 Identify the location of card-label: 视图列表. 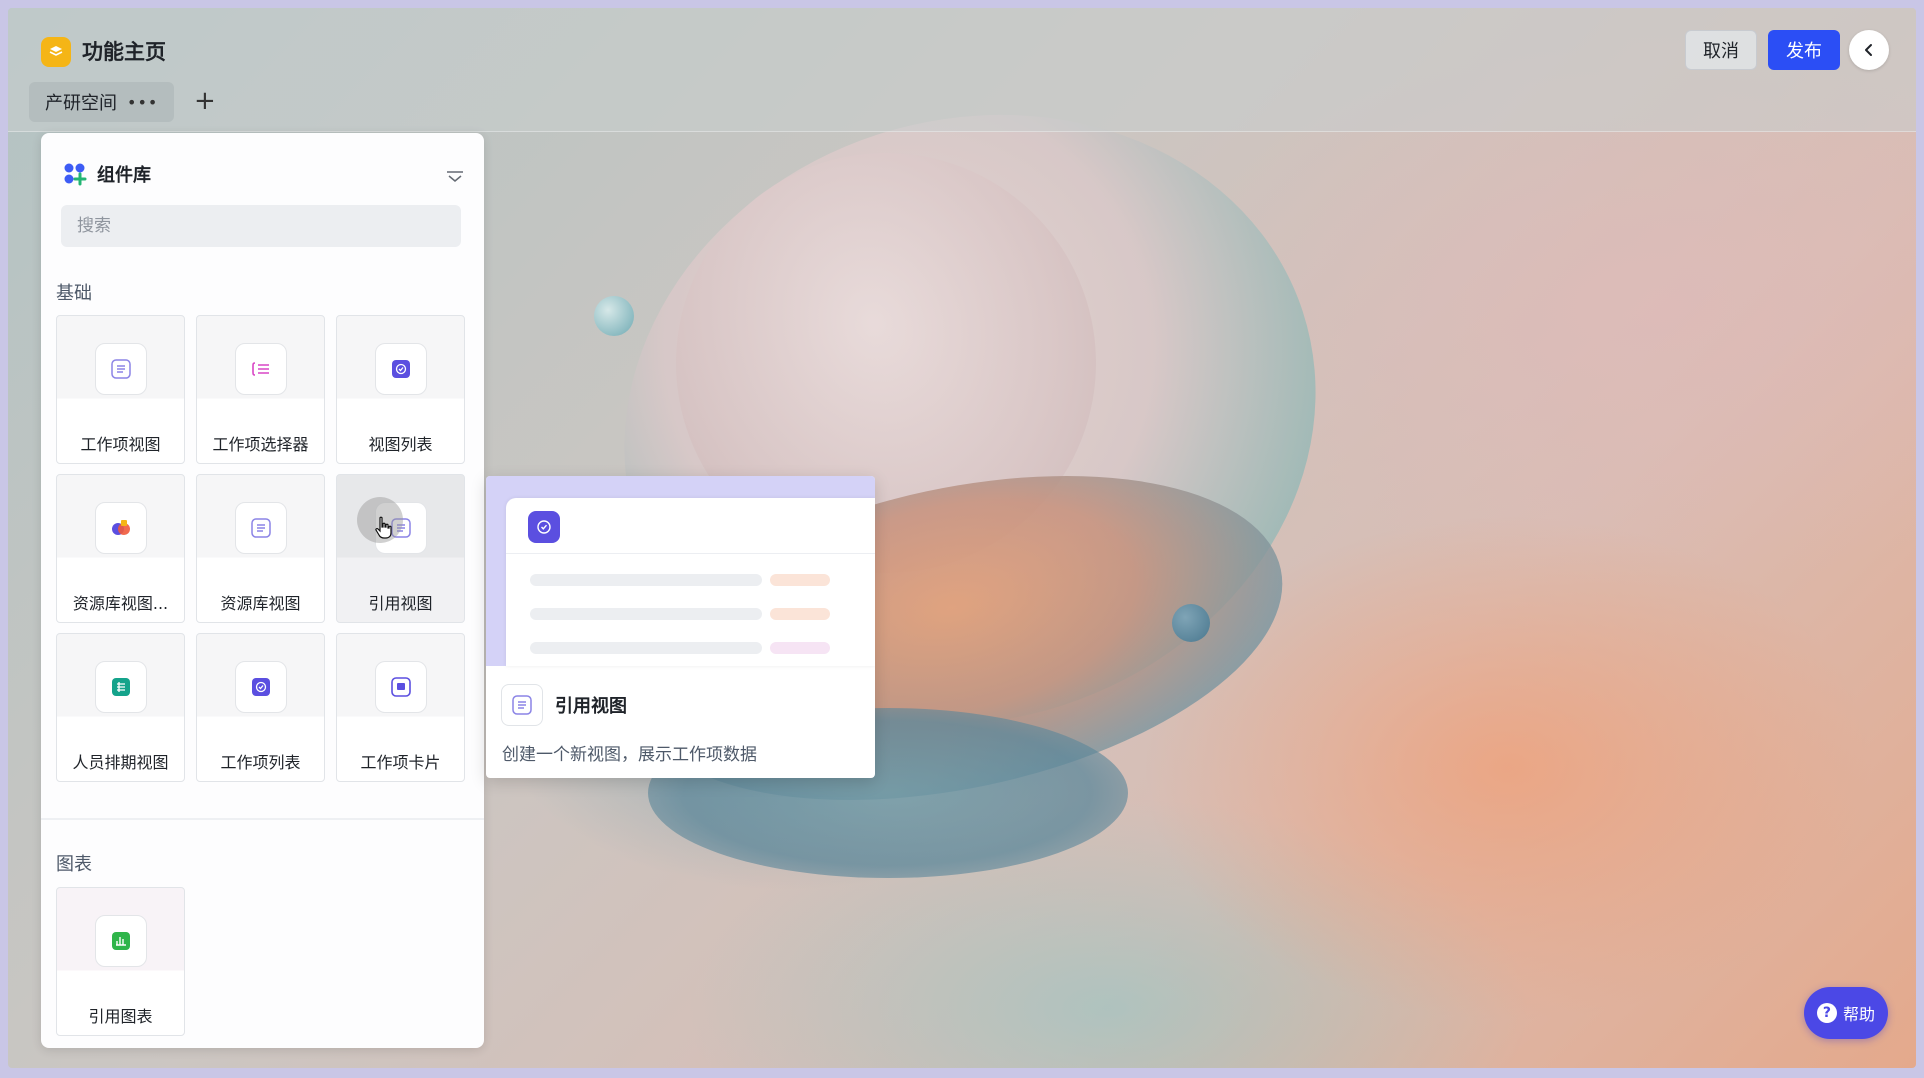
(400, 444).